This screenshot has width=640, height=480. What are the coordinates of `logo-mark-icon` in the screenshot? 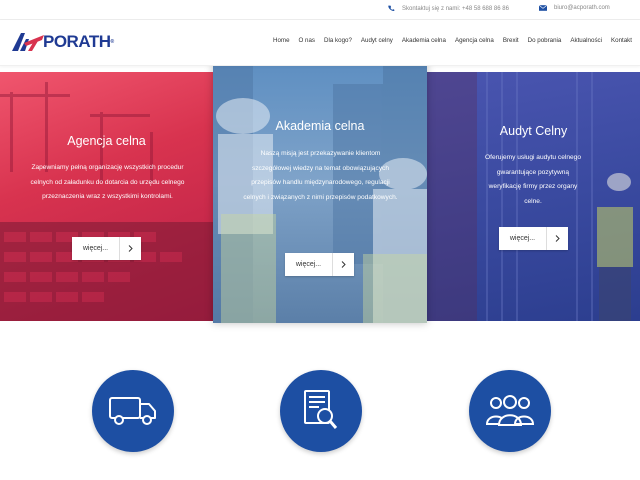 It's located at (28, 42).